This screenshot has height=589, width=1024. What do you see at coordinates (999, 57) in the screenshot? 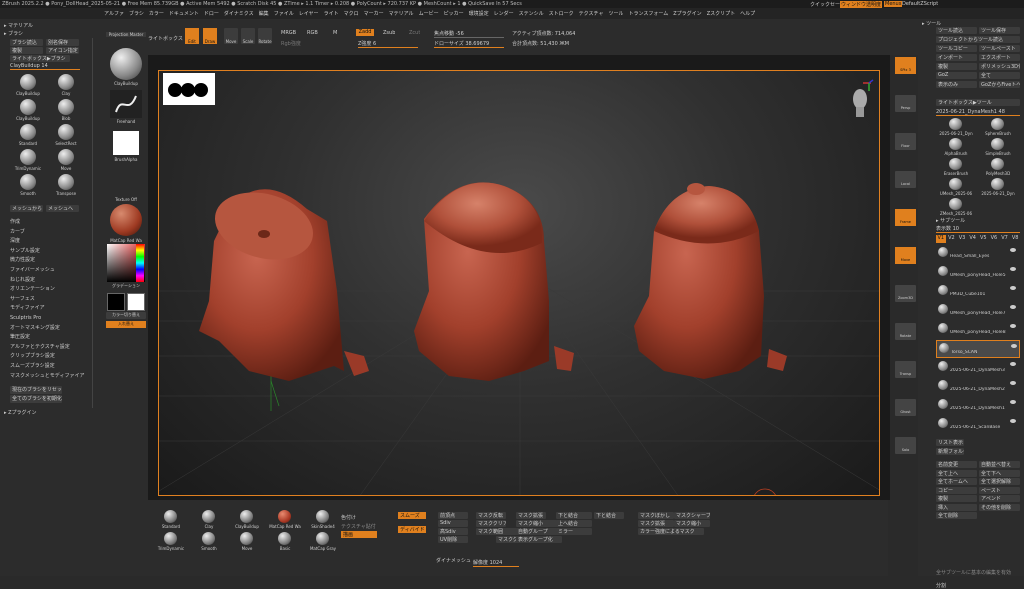
I see `tool-button: エクスポート` at bounding box center [999, 57].